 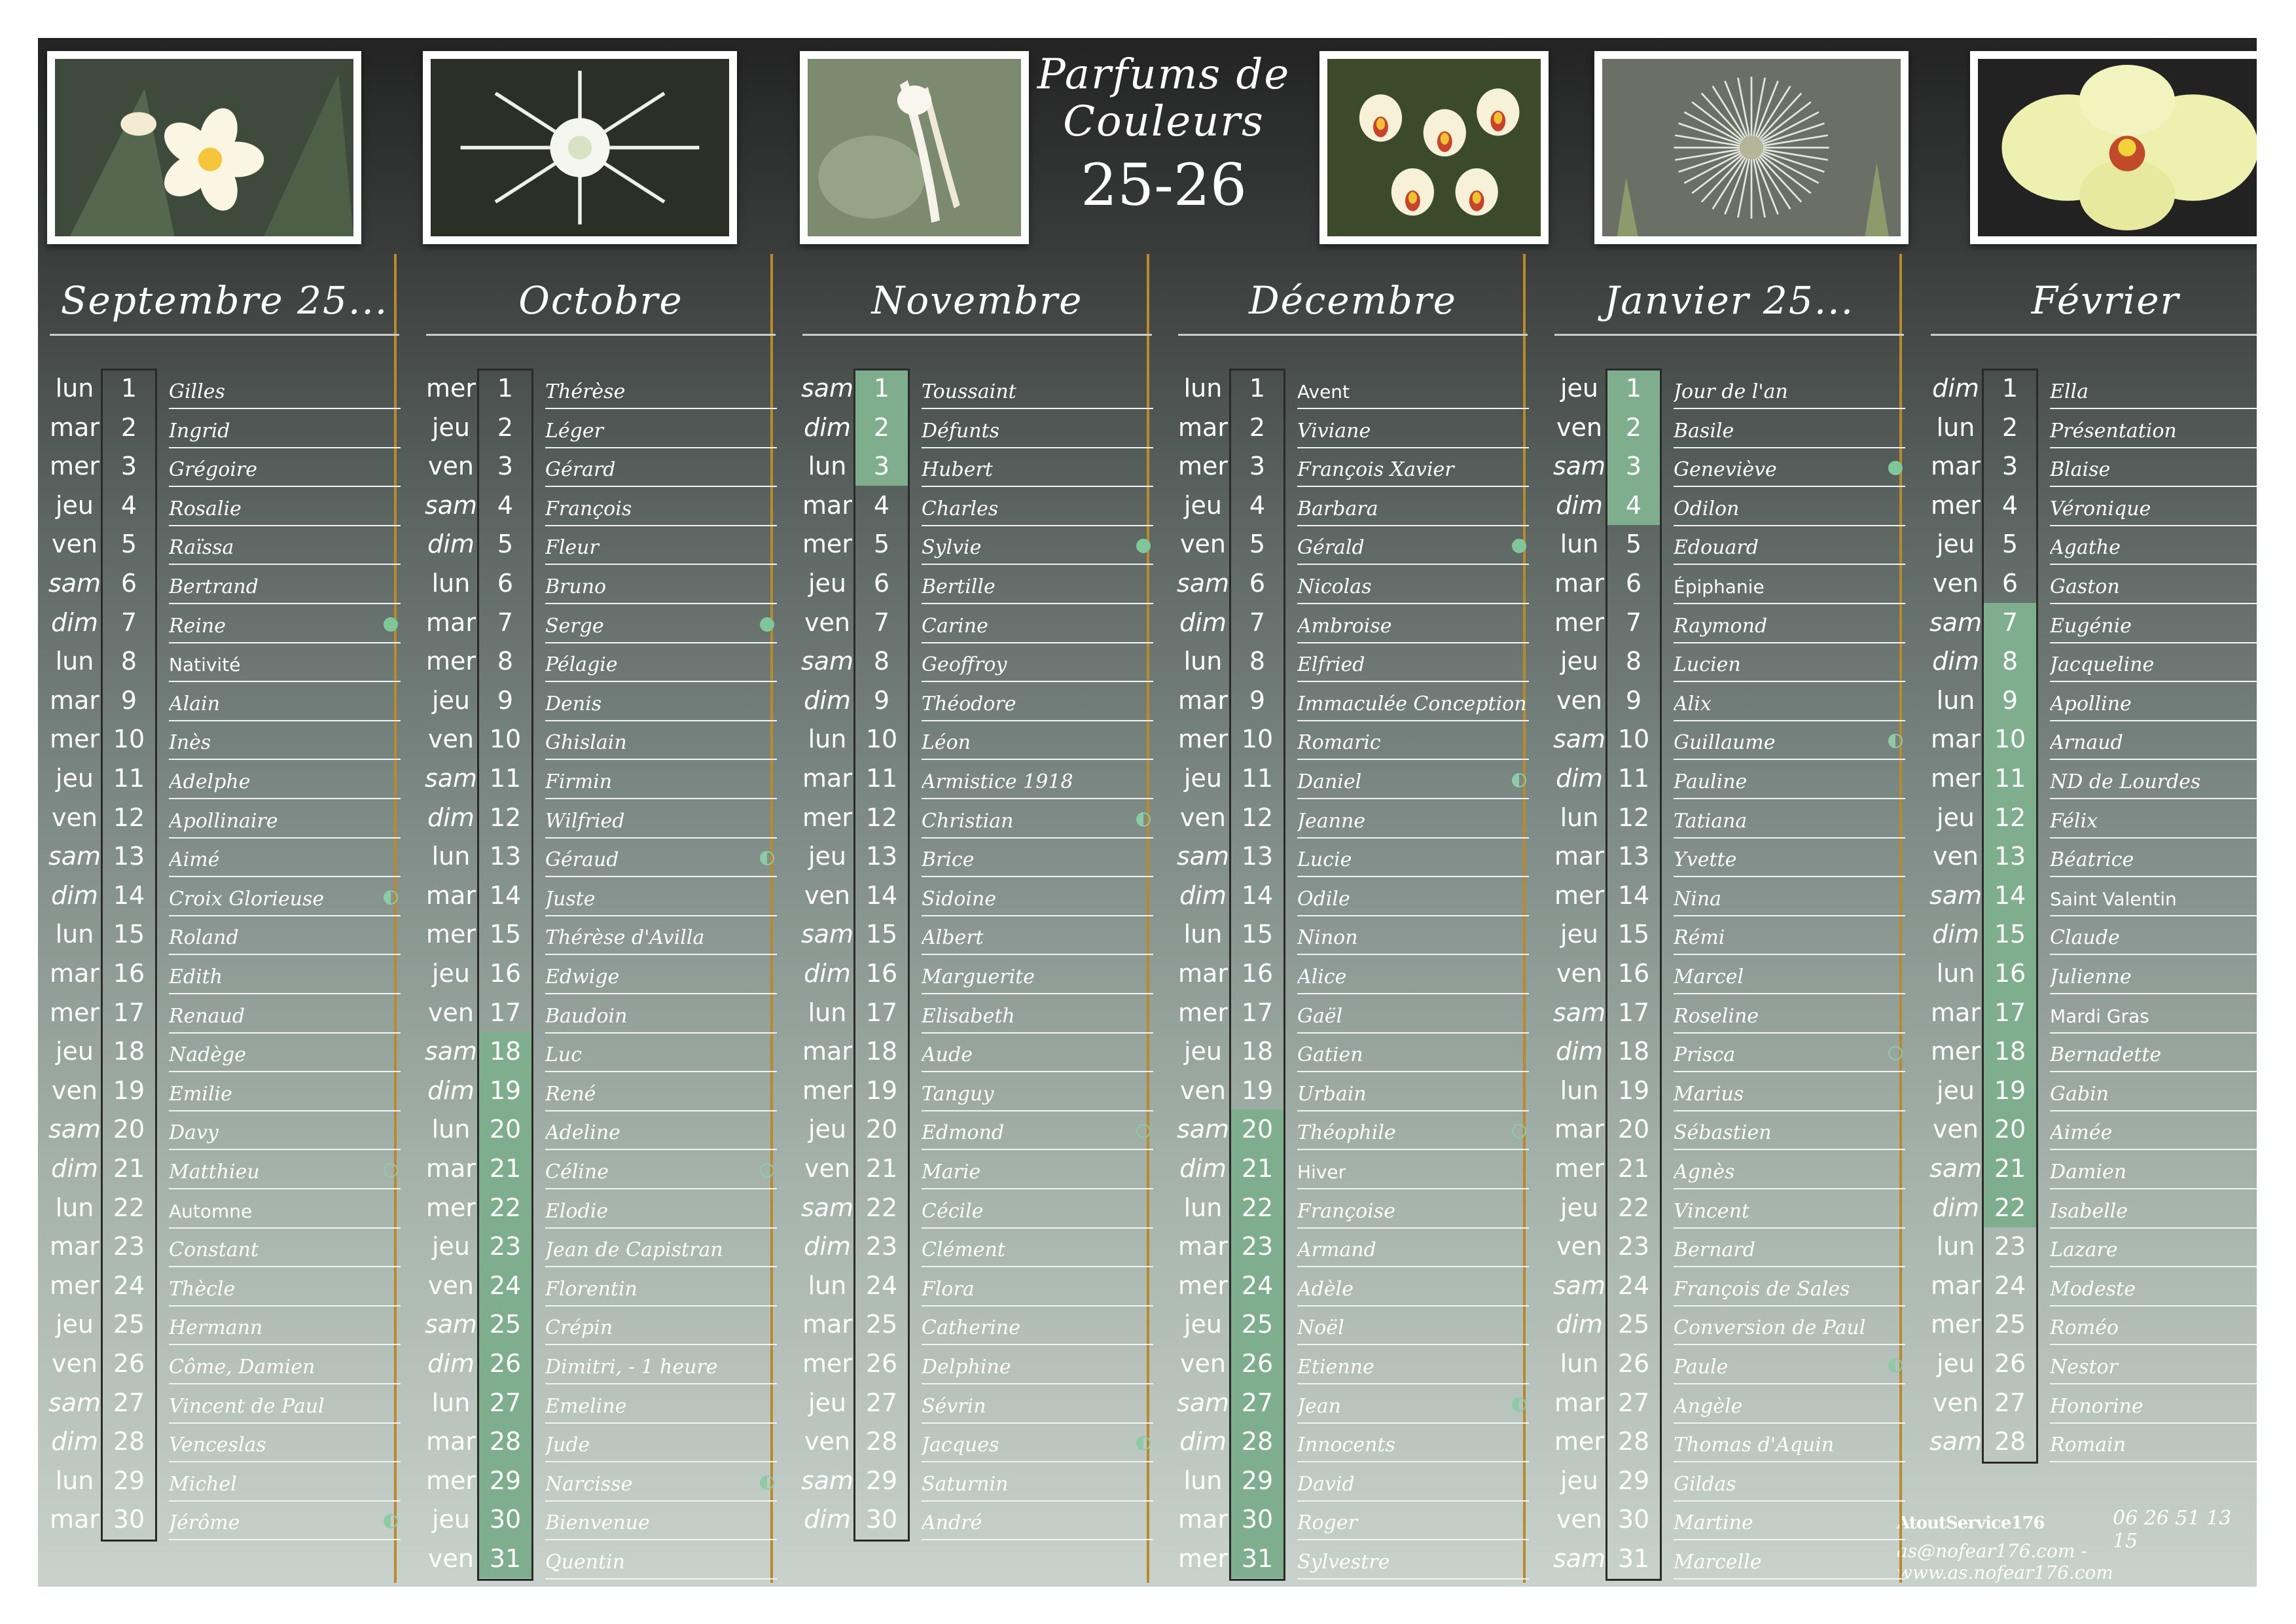 What do you see at coordinates (1729, 896) in the screenshot?
I see `day-row: mer 14 Nina` at bounding box center [1729, 896].